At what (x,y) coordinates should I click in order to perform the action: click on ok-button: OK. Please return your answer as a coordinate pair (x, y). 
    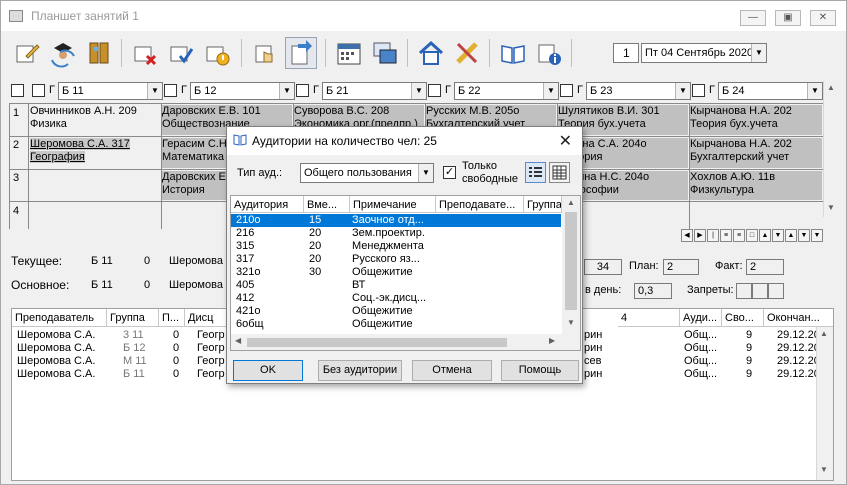
    Looking at the image, I should click on (268, 370).